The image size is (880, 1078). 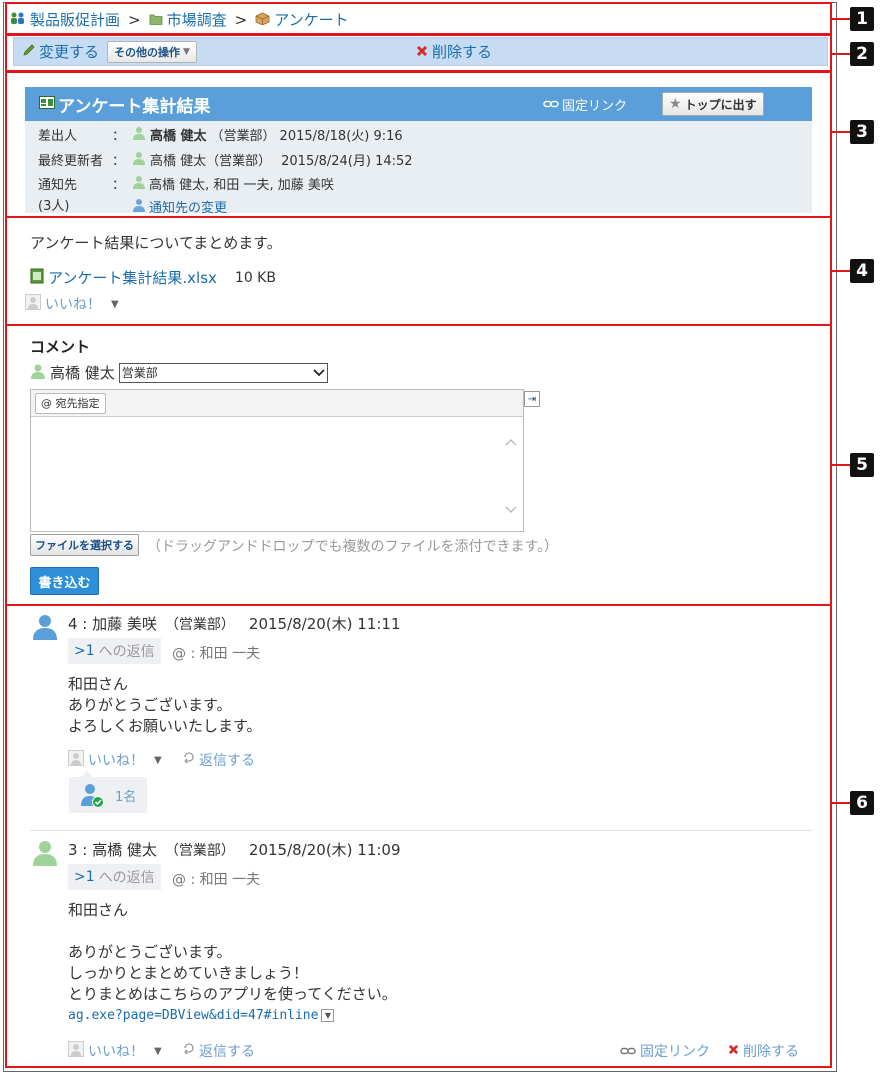 What do you see at coordinates (188, 973) in the screenshot?
I see `comment-line: しっかりとまとめていきましょう！` at bounding box center [188, 973].